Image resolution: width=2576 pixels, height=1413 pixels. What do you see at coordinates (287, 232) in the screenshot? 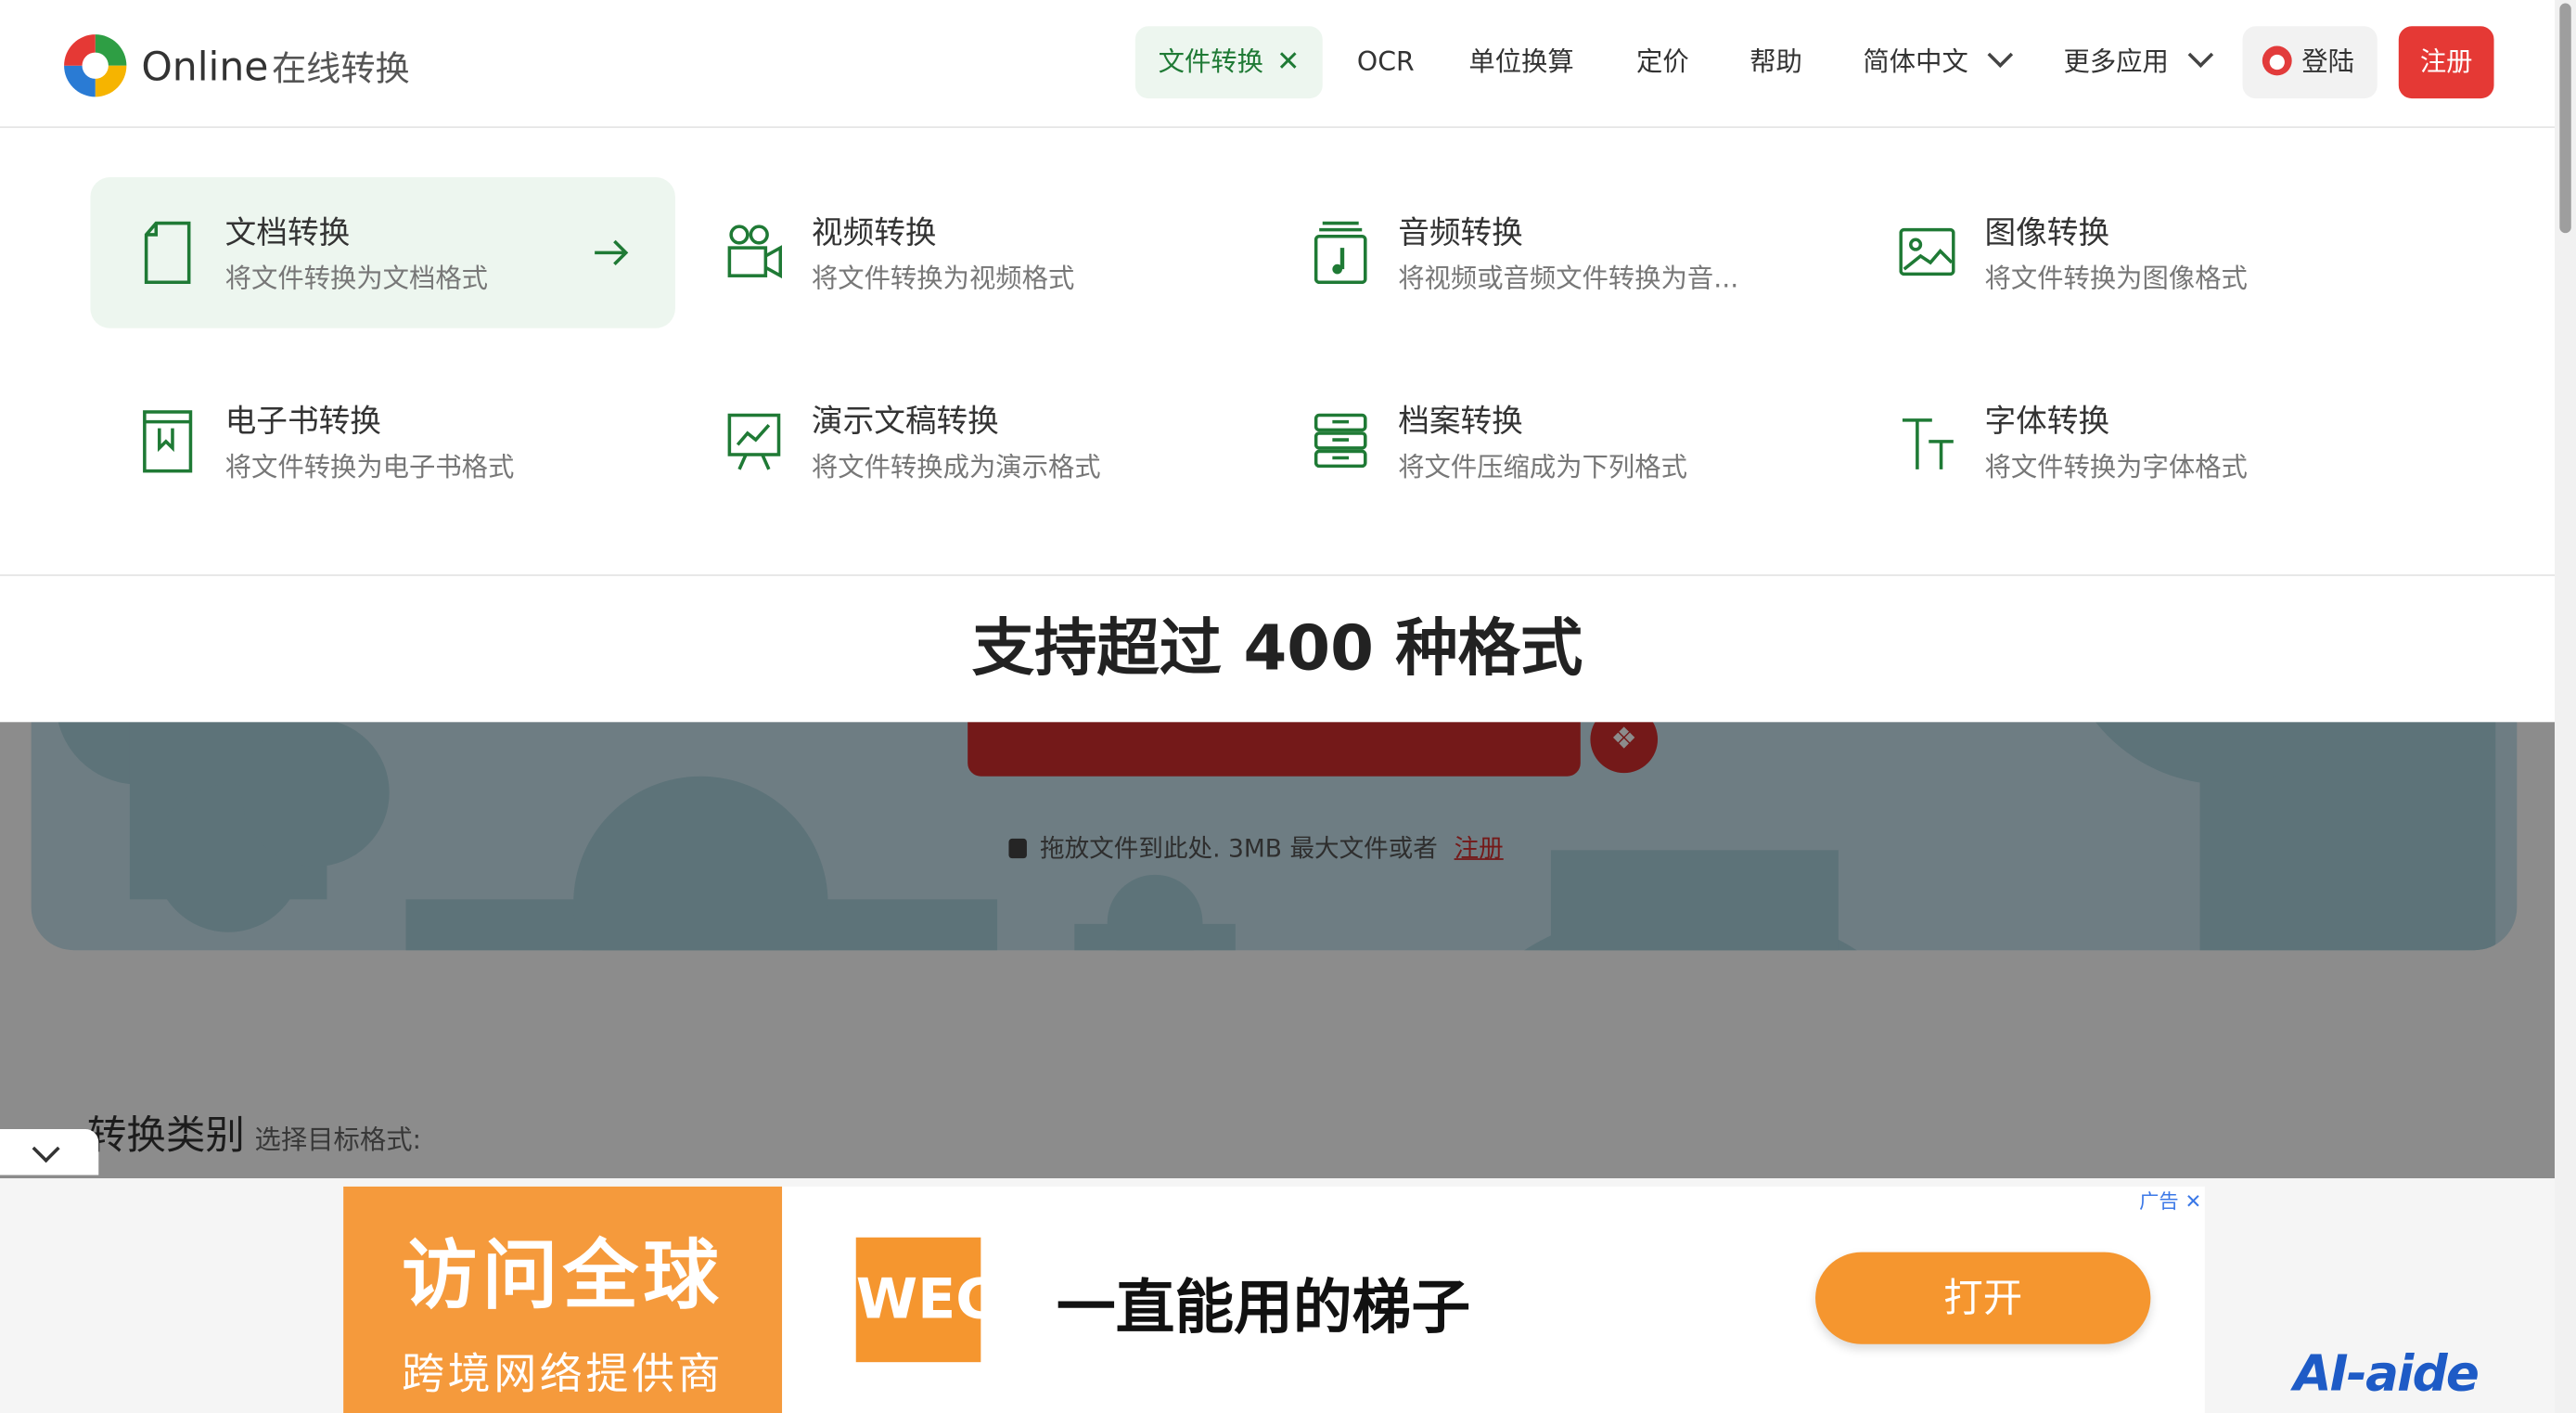
I see `menu-card-title: 文档转换` at bounding box center [287, 232].